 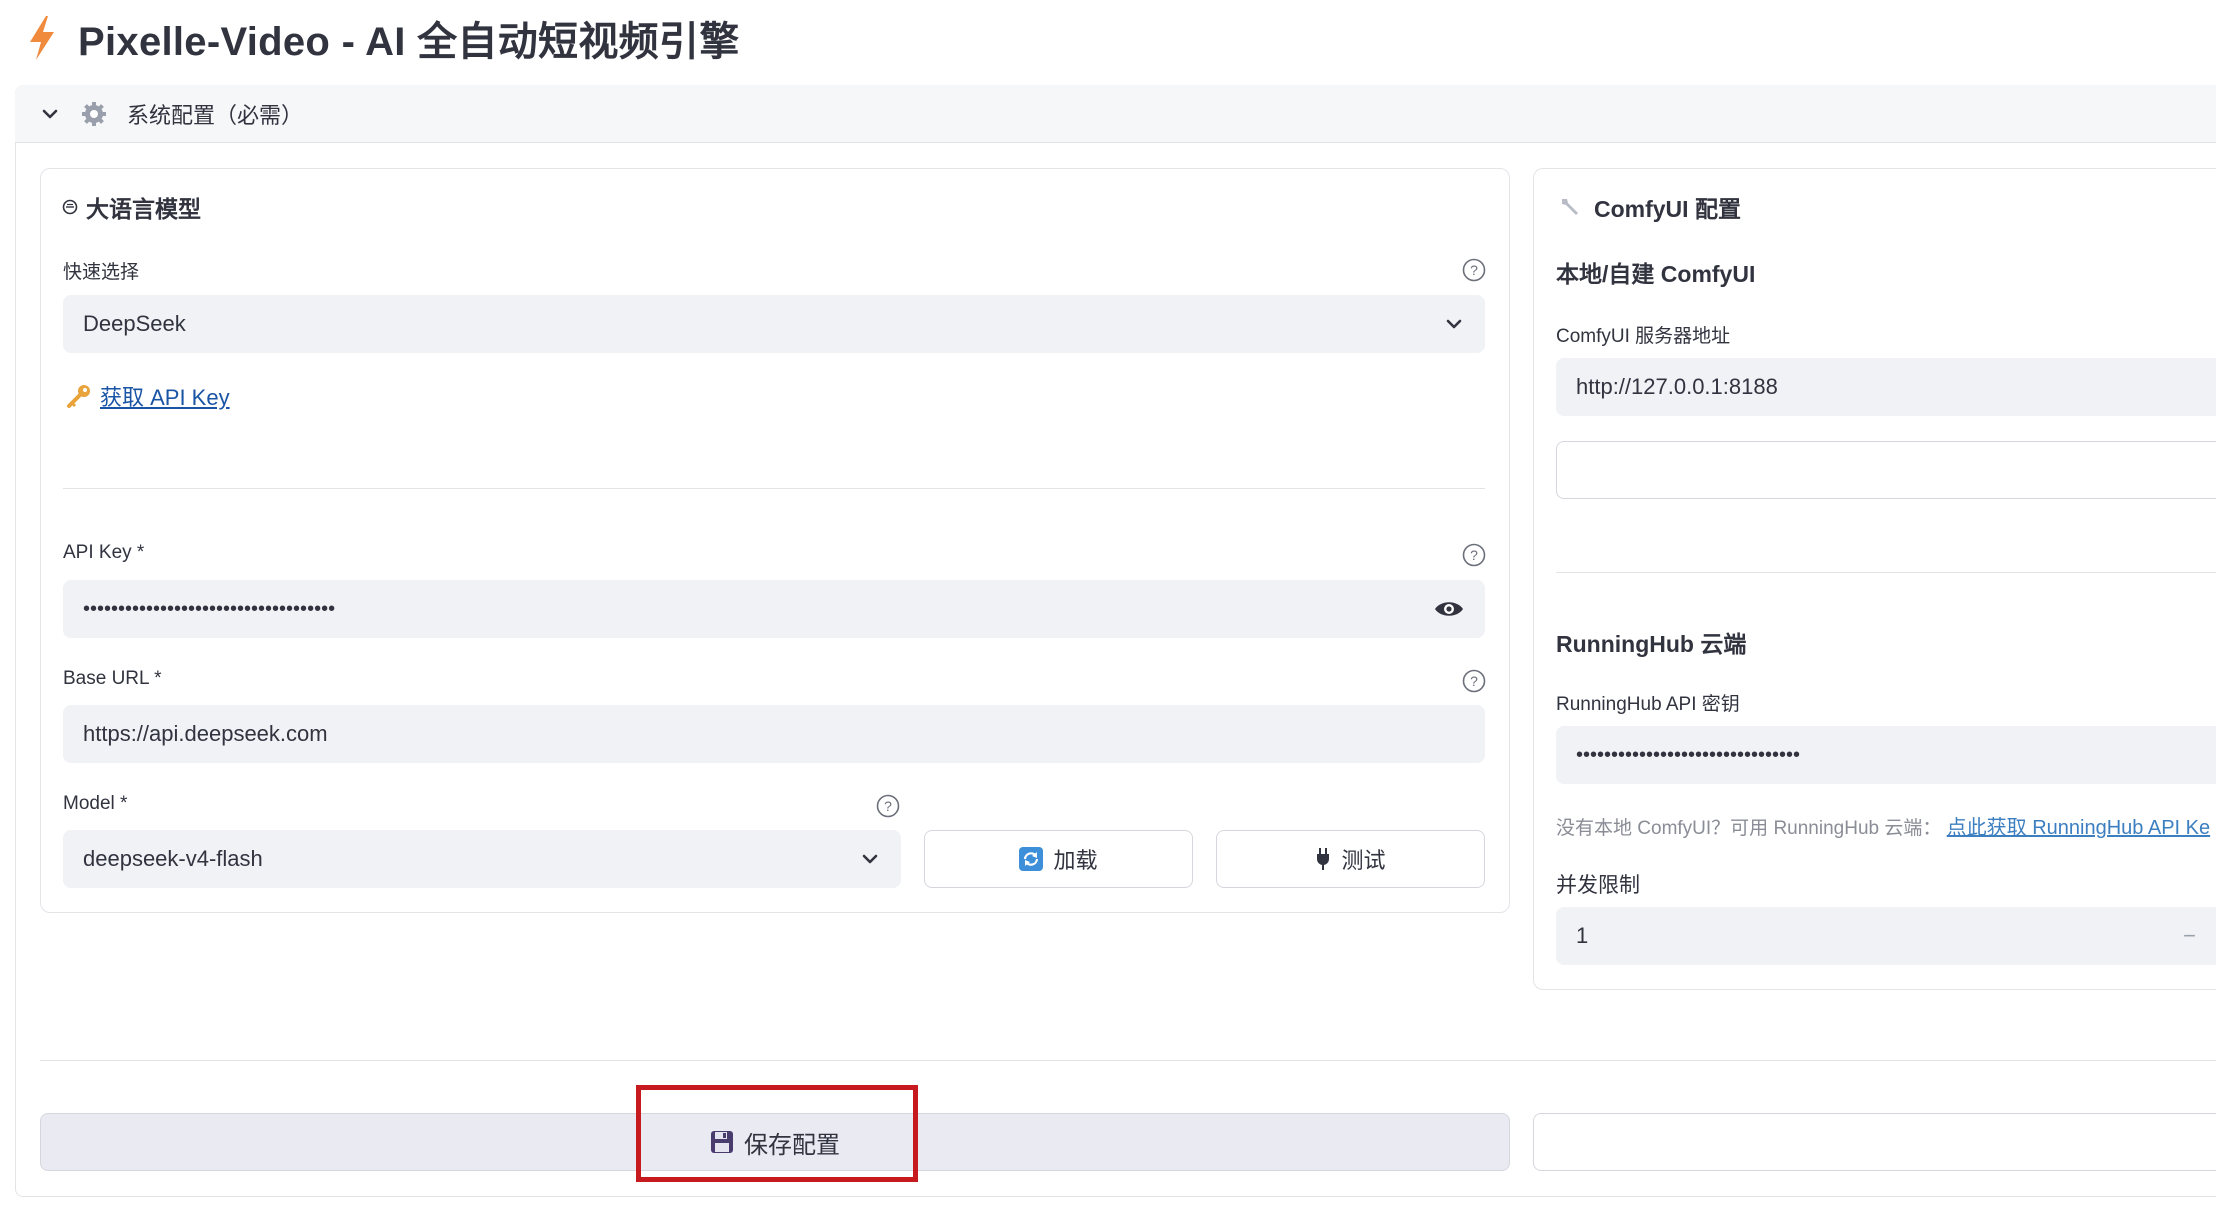 I want to click on local-comfyui-heading: 本地/自建 ComfyUI, so click(x=1655, y=272).